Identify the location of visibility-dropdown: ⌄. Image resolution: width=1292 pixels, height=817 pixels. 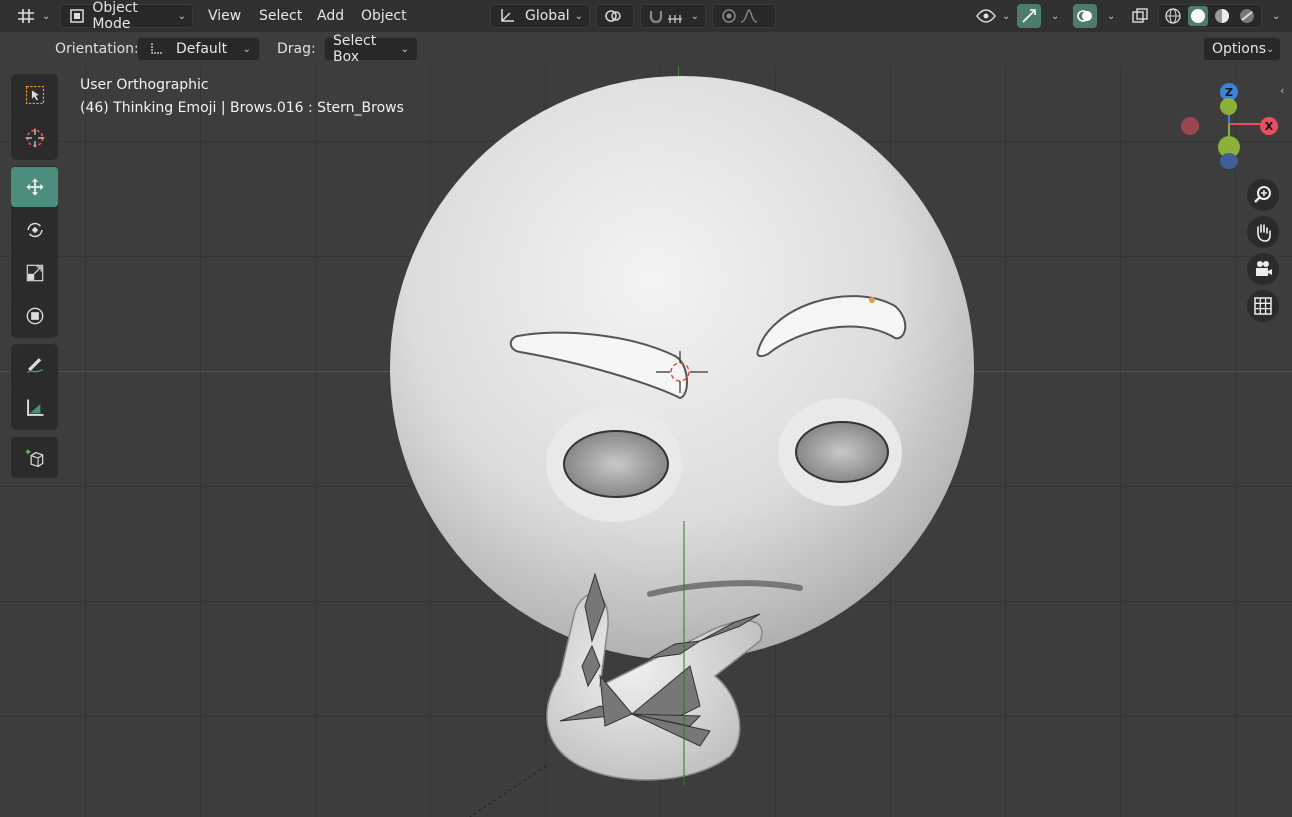
(990, 16).